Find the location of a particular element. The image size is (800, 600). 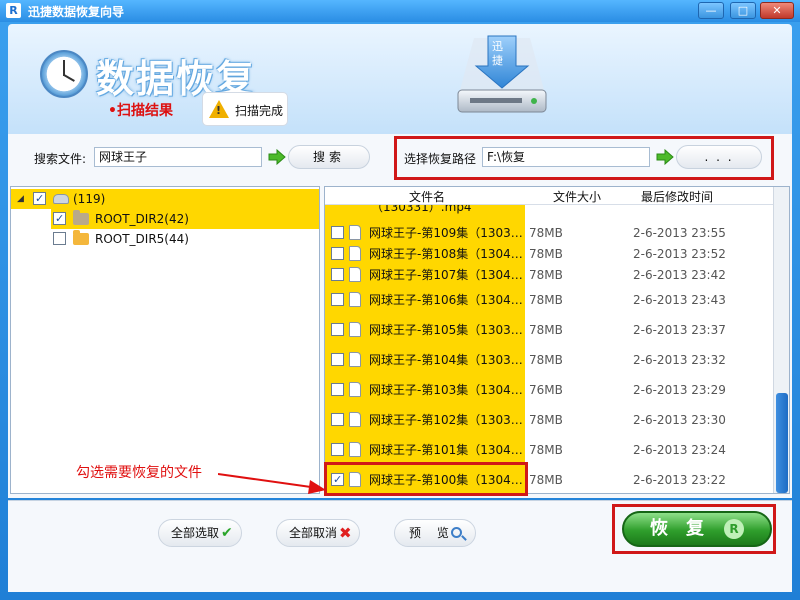

table-row: 网球王子-第106集（1304… 78MB 2-6-2013 23:43 is located at coordinates (549, 300).